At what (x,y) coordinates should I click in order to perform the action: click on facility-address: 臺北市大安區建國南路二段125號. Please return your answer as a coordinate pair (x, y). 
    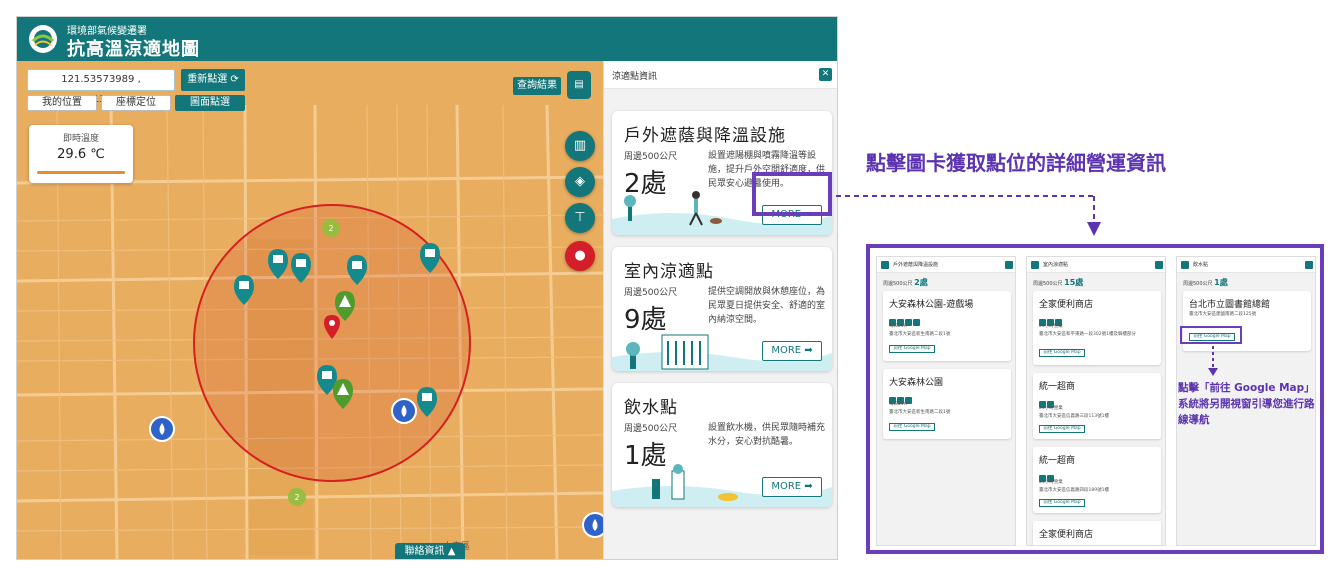
    Looking at the image, I should click on (1223, 314).